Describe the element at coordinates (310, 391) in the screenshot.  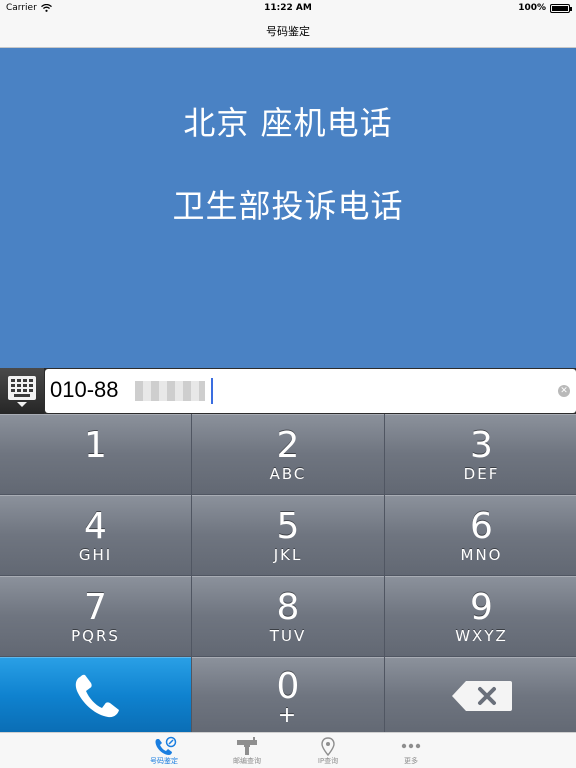
I see `phone-number-input: 010-88 ✕` at that location.